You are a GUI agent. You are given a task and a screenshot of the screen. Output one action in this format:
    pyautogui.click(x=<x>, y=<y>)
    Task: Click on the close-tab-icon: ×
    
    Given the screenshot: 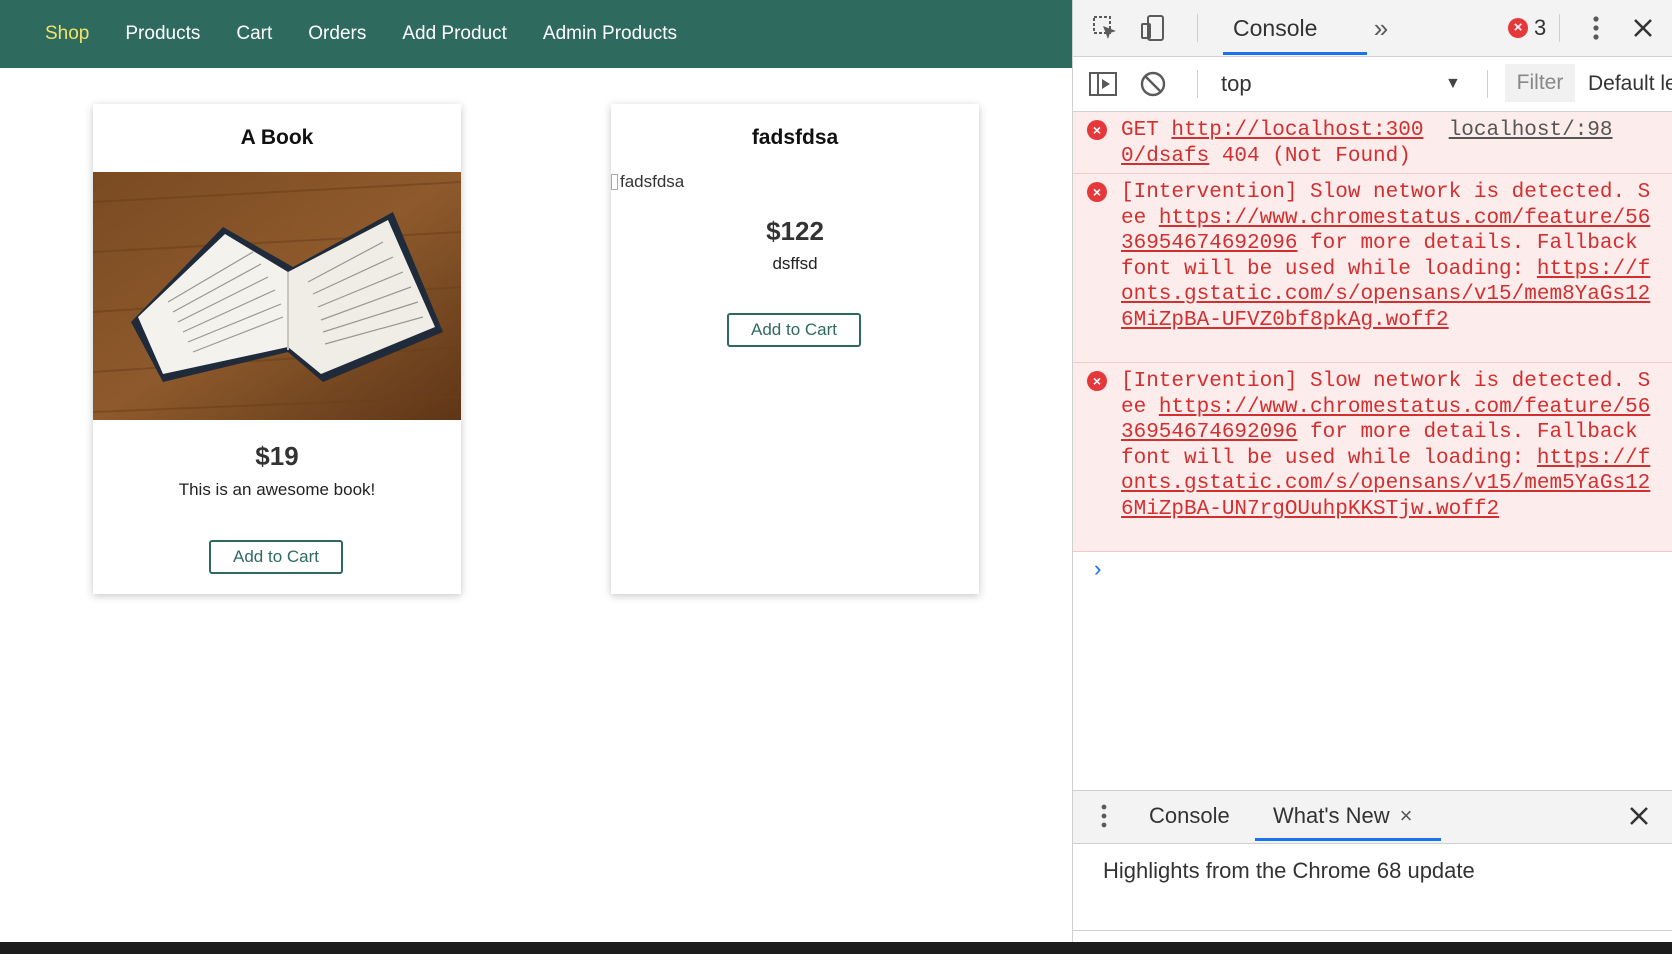 What is the action you would take?
    pyautogui.click(x=1406, y=816)
    